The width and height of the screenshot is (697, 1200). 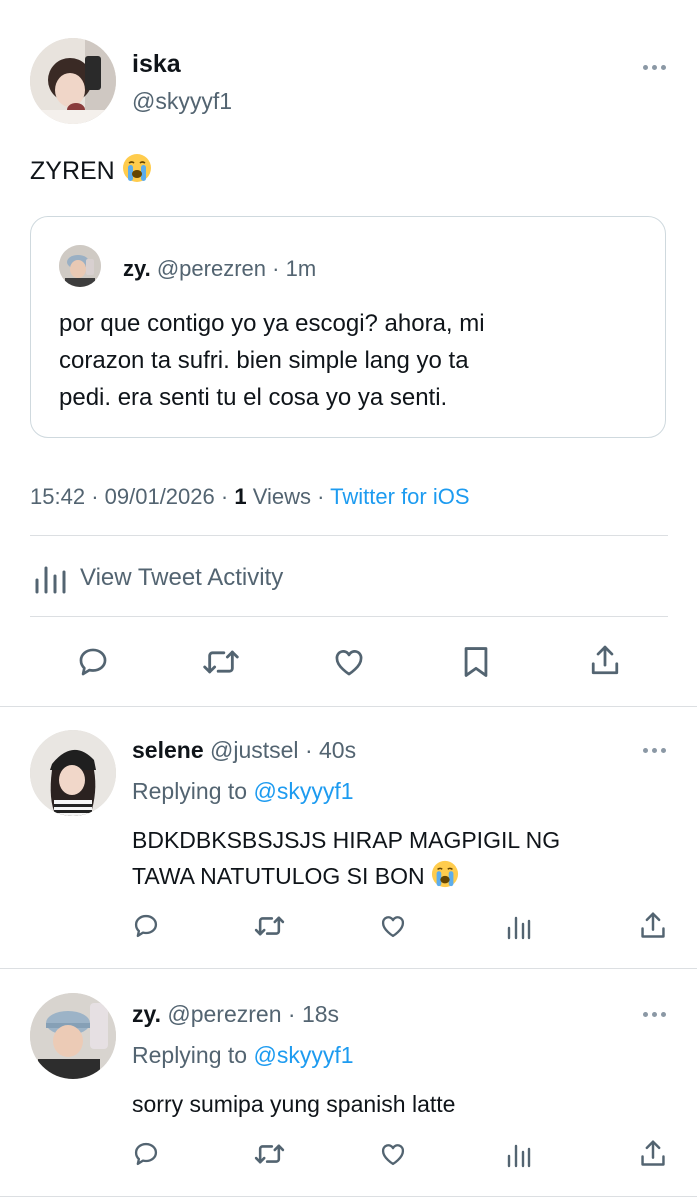 What do you see at coordinates (313, 1014) in the screenshot?
I see `reply-time: · 18s` at bounding box center [313, 1014].